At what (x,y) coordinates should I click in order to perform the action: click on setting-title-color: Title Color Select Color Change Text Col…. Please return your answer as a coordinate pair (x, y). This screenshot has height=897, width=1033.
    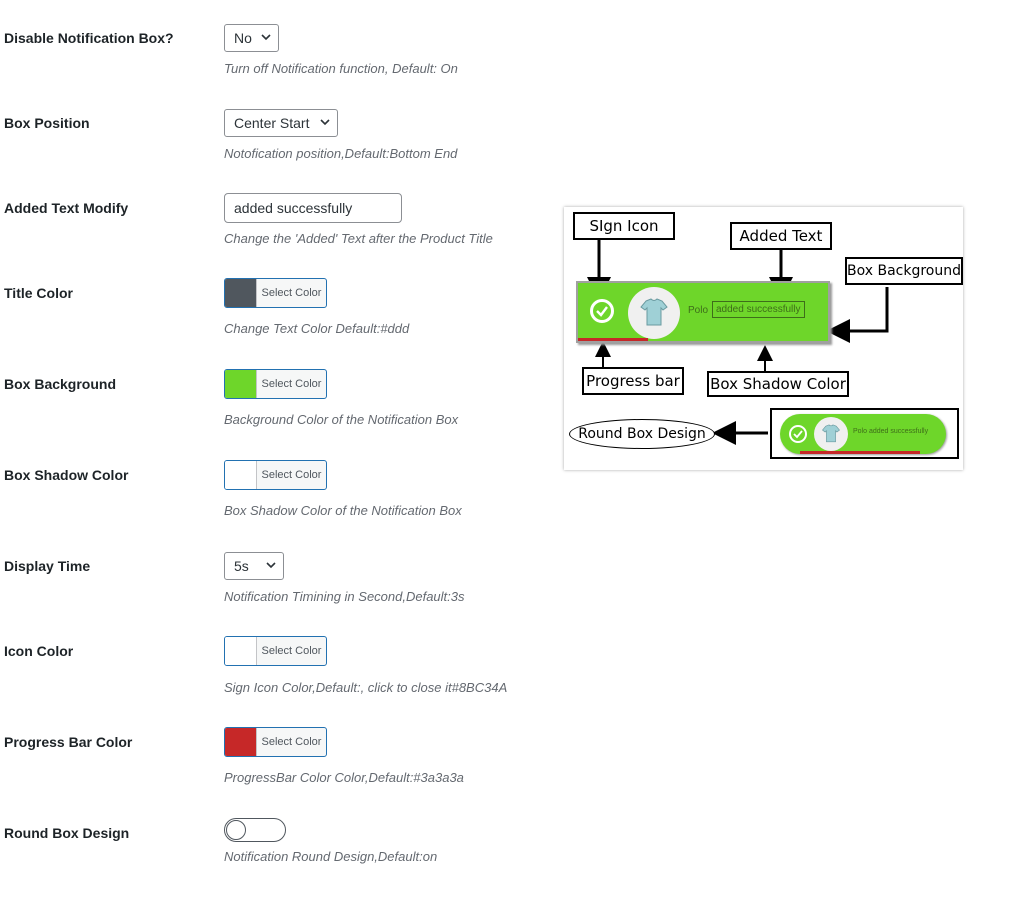
    Looking at the image, I should click on (280, 305).